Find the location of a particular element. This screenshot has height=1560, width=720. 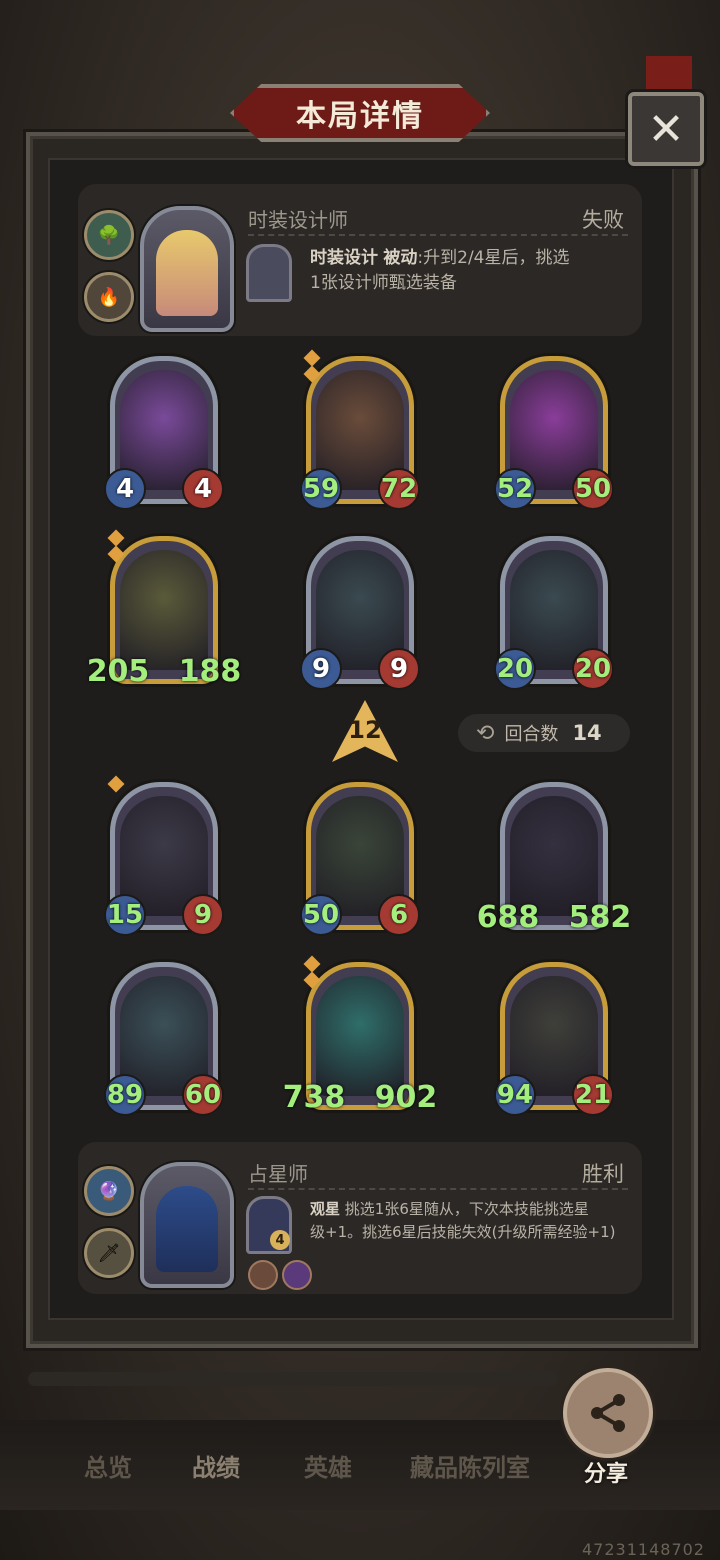

skill-text-top: 时装设计 被动:升到2/4星后，挑选 1张设计师甄选装备 is located at coordinates (440, 270).